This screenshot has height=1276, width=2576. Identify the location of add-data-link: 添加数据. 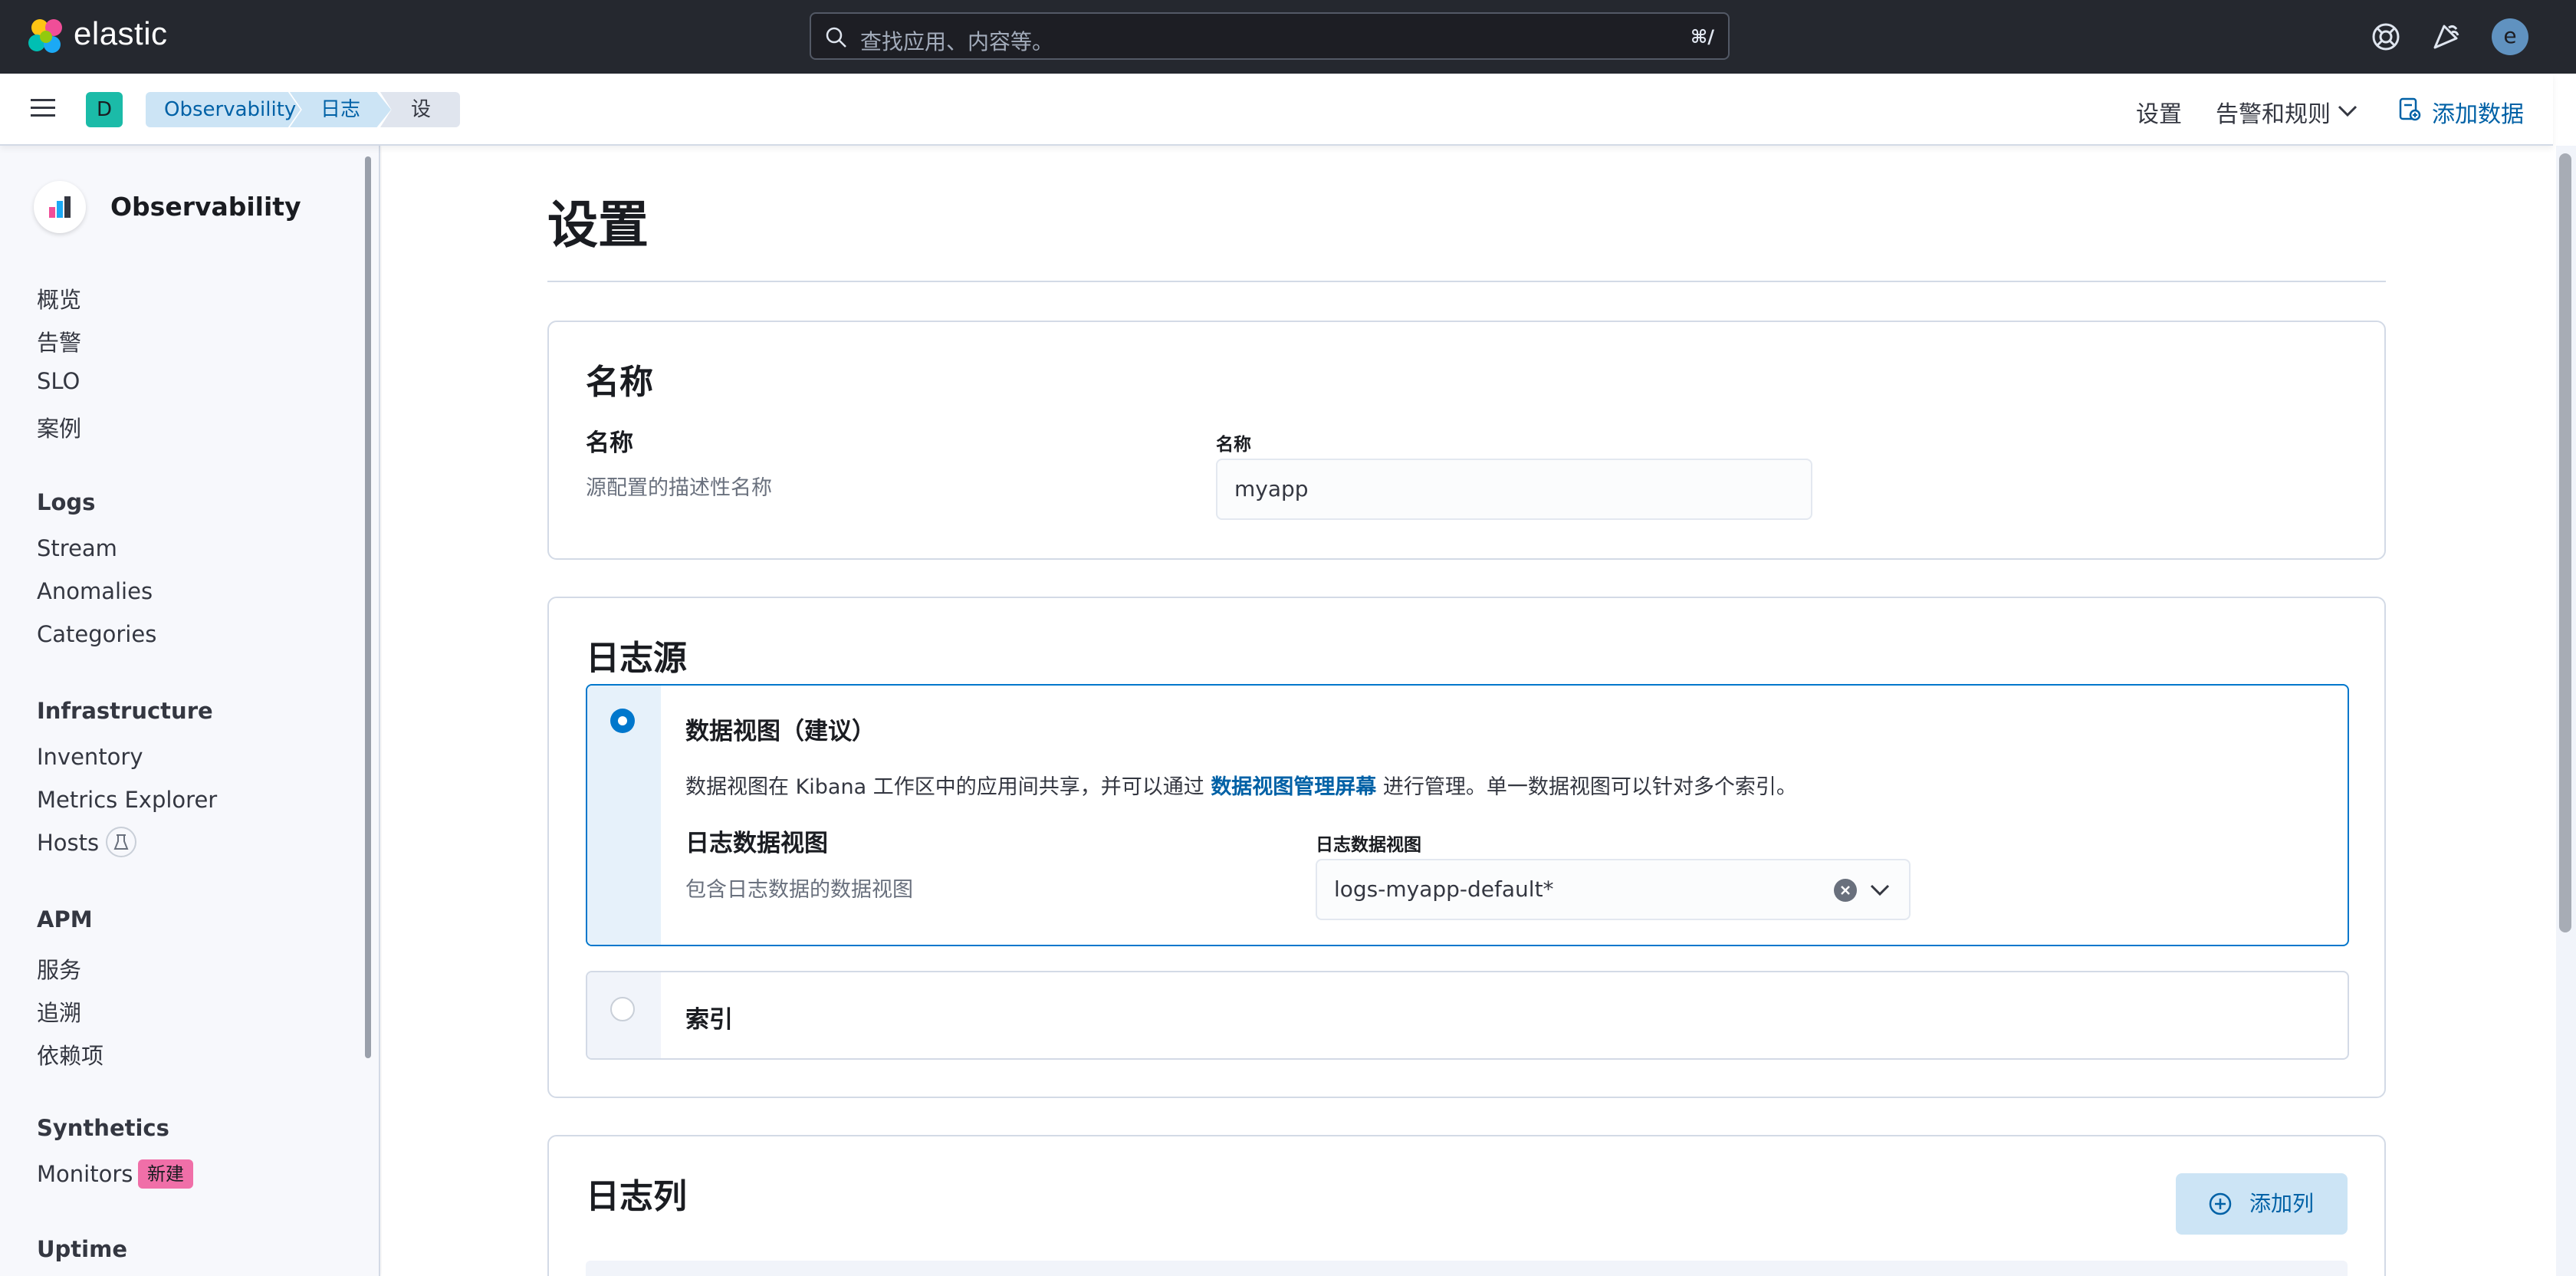
(2478, 112).